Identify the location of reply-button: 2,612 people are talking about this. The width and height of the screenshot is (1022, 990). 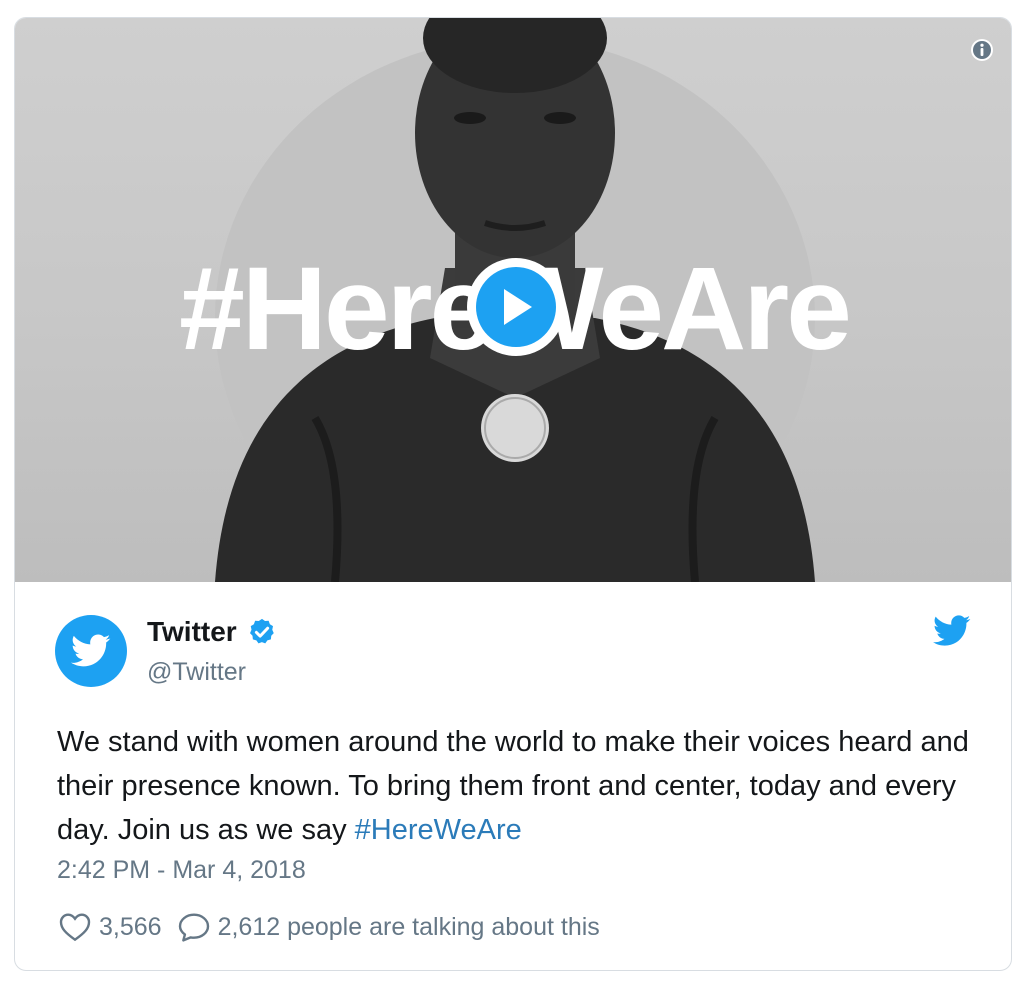
(389, 927).